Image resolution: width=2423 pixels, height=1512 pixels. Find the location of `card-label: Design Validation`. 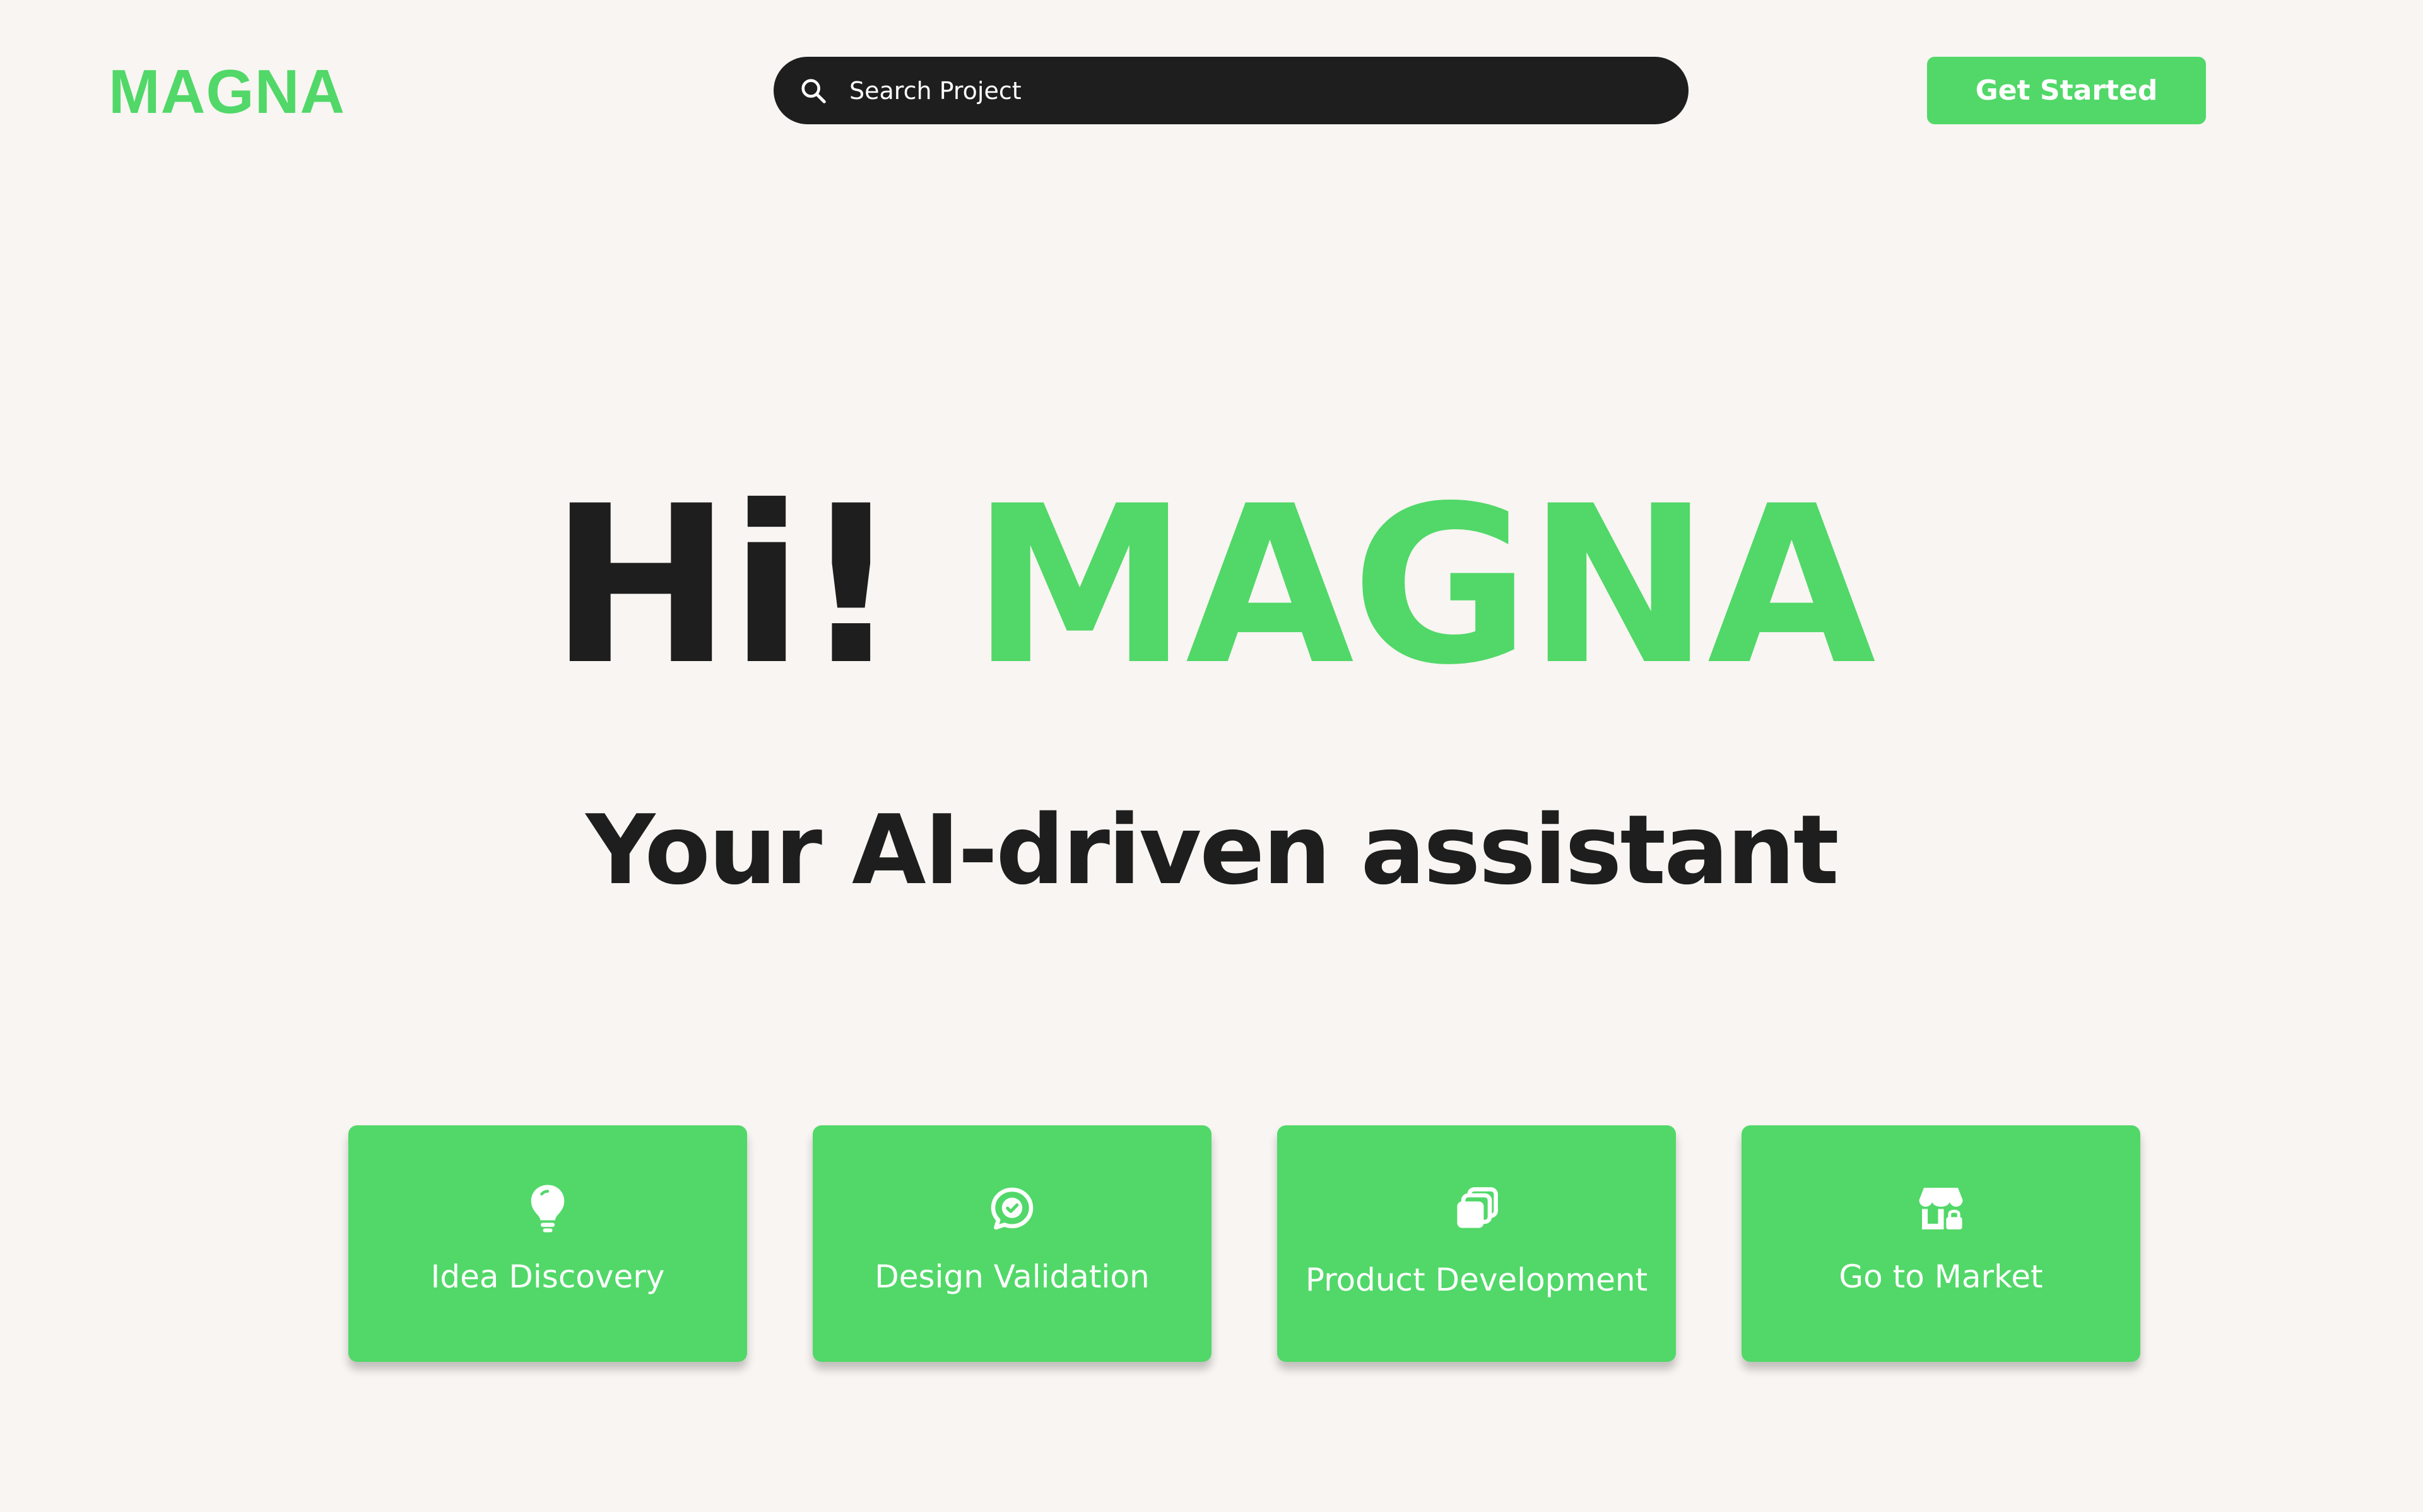

card-label: Design Validation is located at coordinates (1012, 1276).